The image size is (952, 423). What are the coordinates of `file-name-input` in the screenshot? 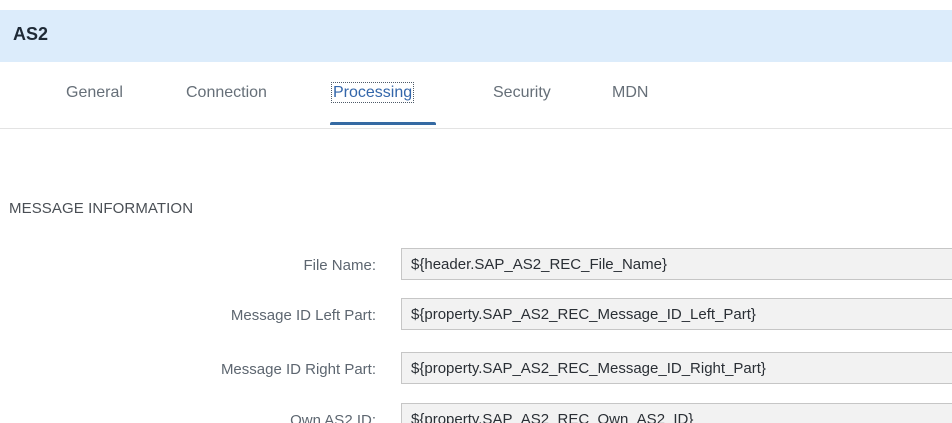 It's located at (676, 264).